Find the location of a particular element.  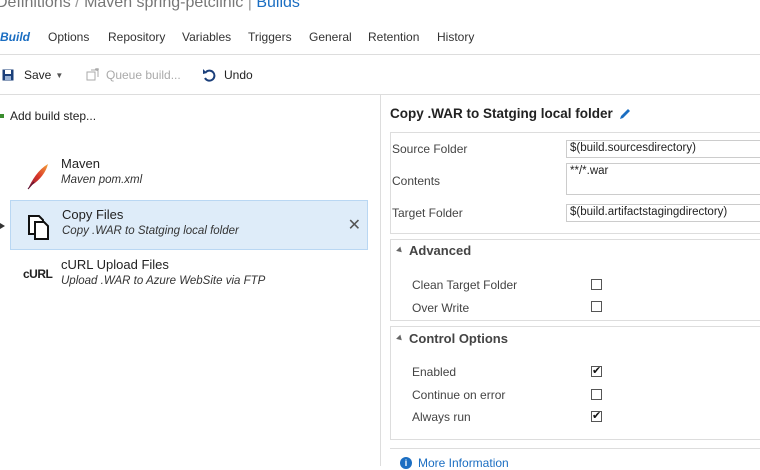

pencil-icon is located at coordinates (625, 114).